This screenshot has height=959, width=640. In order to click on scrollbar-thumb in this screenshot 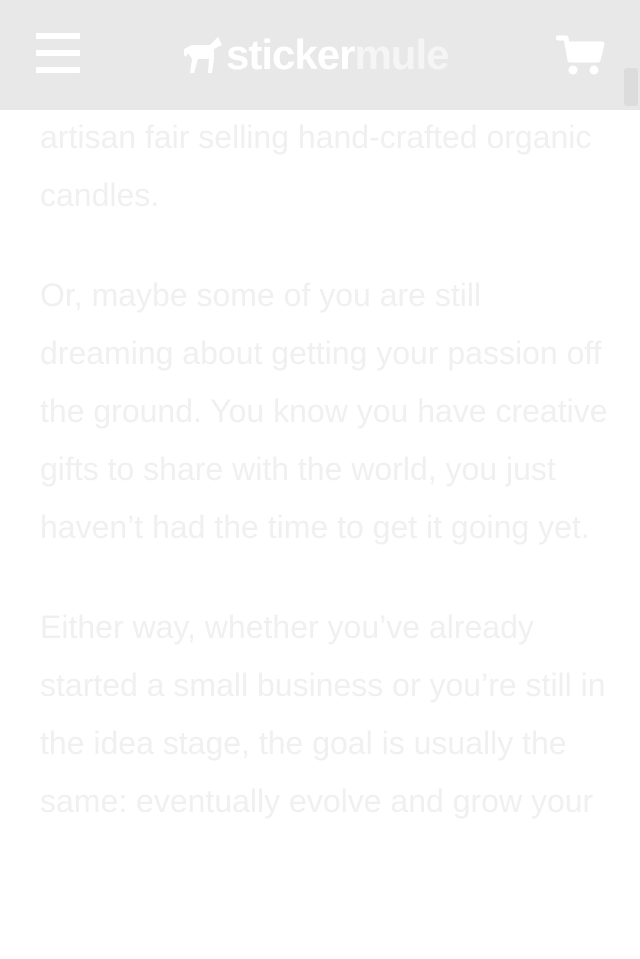, I will do `click(631, 87)`.